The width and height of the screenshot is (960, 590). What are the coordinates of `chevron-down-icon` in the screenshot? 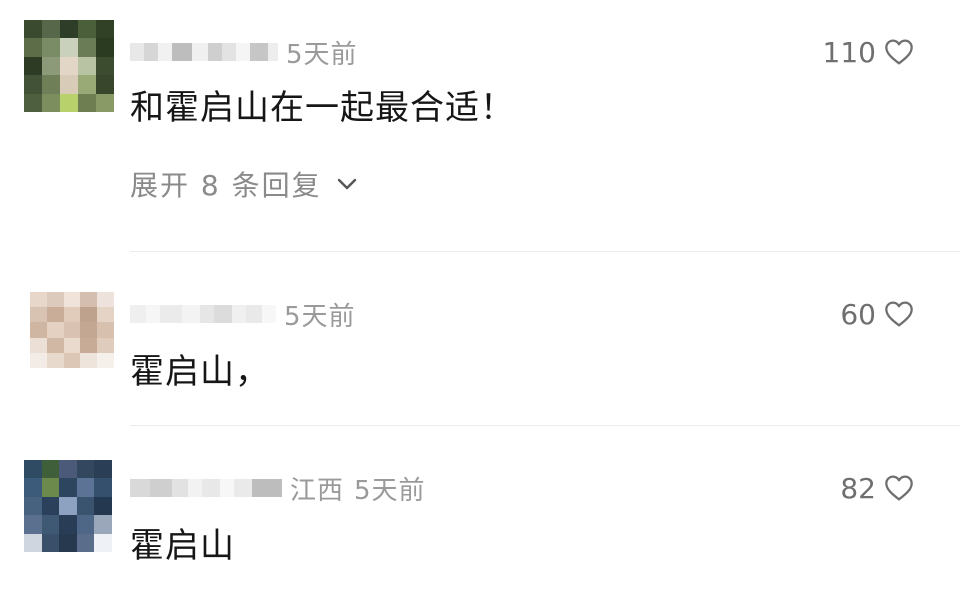 It's located at (346, 184).